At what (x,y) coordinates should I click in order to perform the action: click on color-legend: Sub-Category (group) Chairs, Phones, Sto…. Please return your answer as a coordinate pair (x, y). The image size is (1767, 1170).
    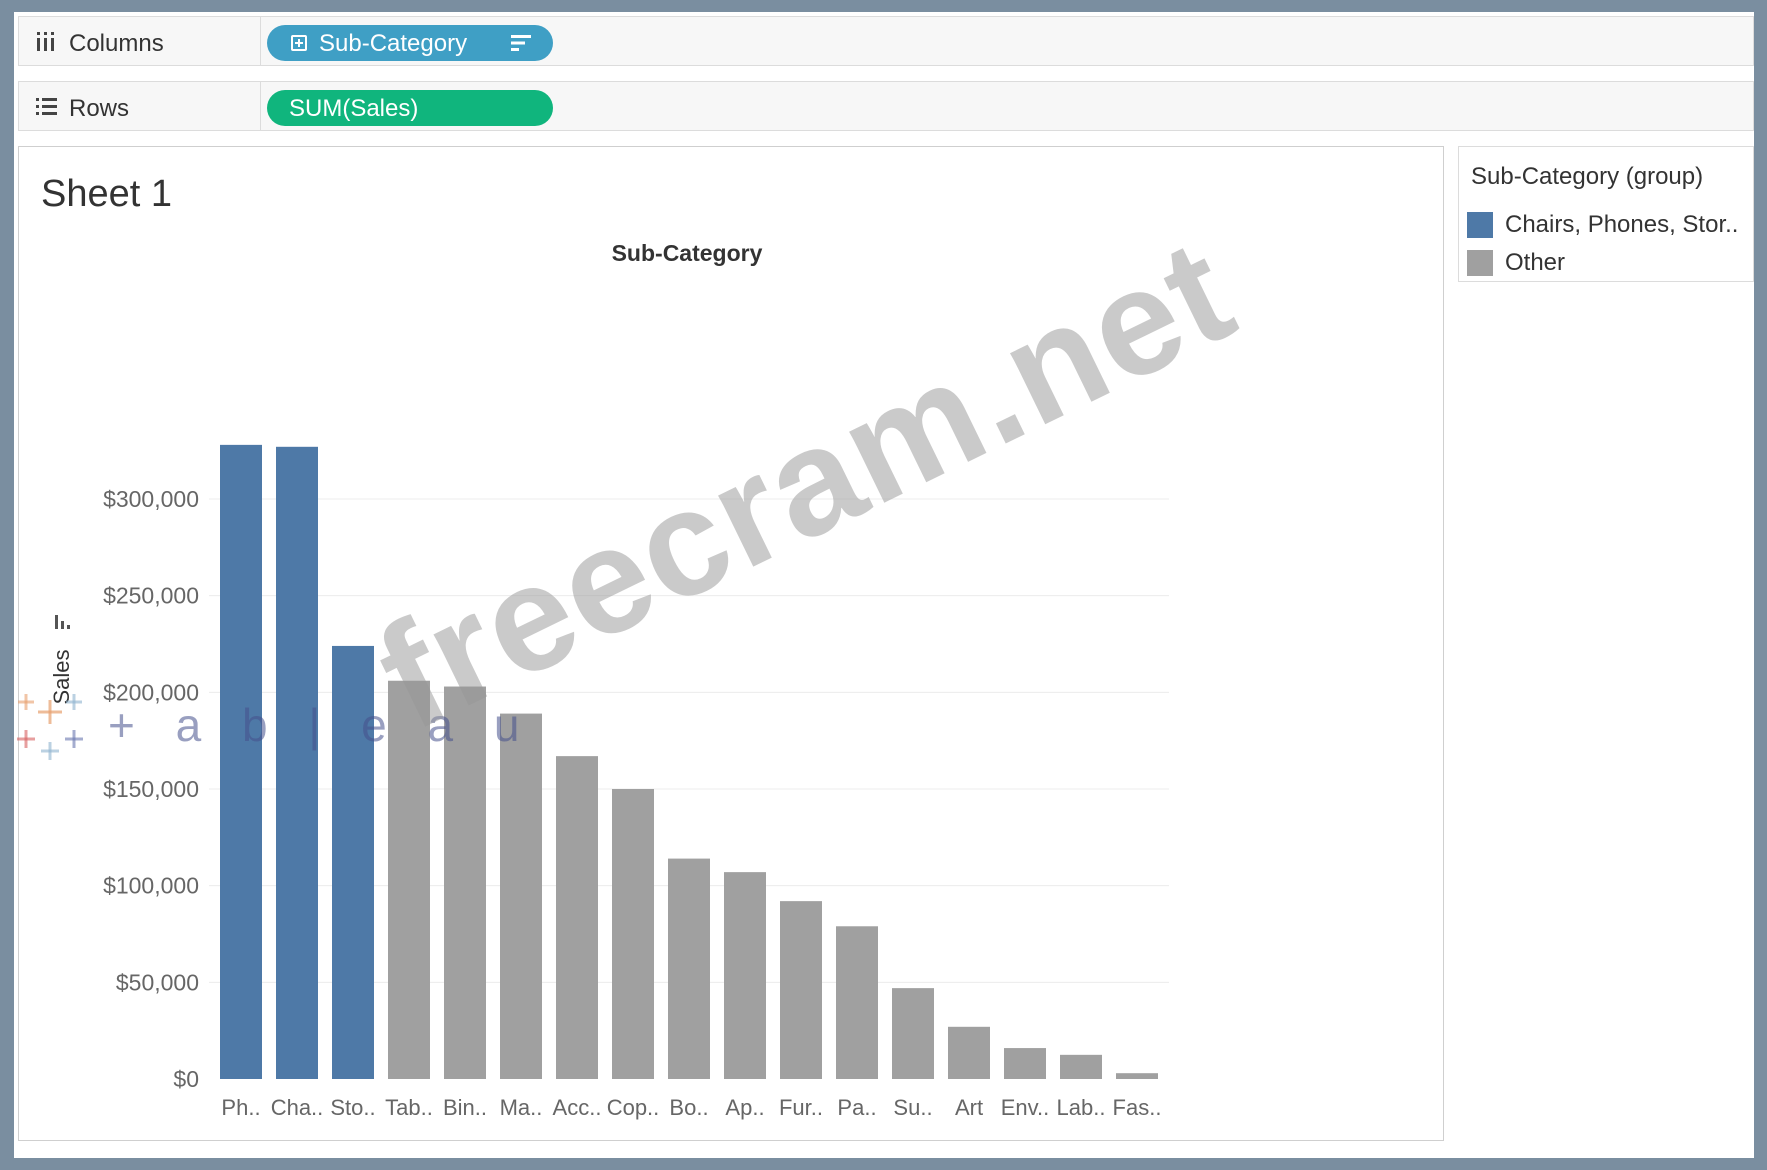
    Looking at the image, I should click on (1606, 214).